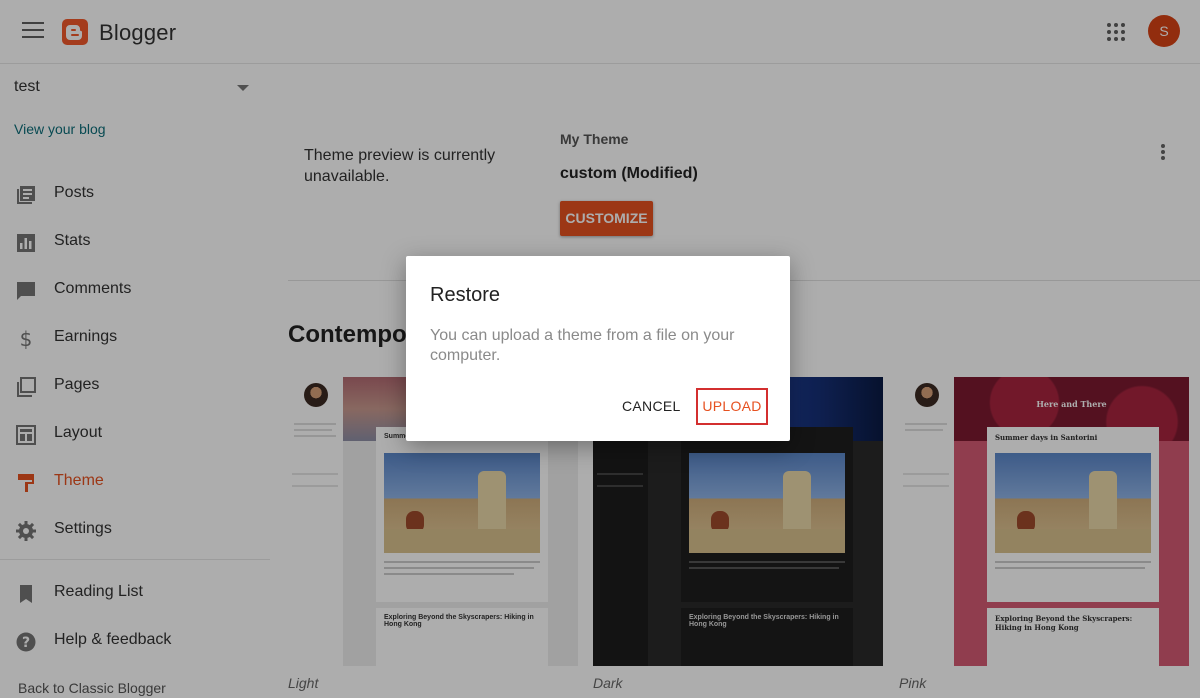  Describe the element at coordinates (651, 406) in the screenshot. I see `cancel-button: CANCEL` at that location.